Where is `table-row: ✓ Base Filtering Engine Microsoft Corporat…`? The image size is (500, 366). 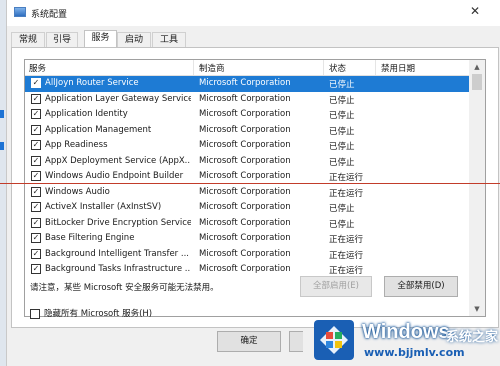
table-row: ✓ Base Filtering Engine Microsoft Corporat… is located at coordinates (248, 239).